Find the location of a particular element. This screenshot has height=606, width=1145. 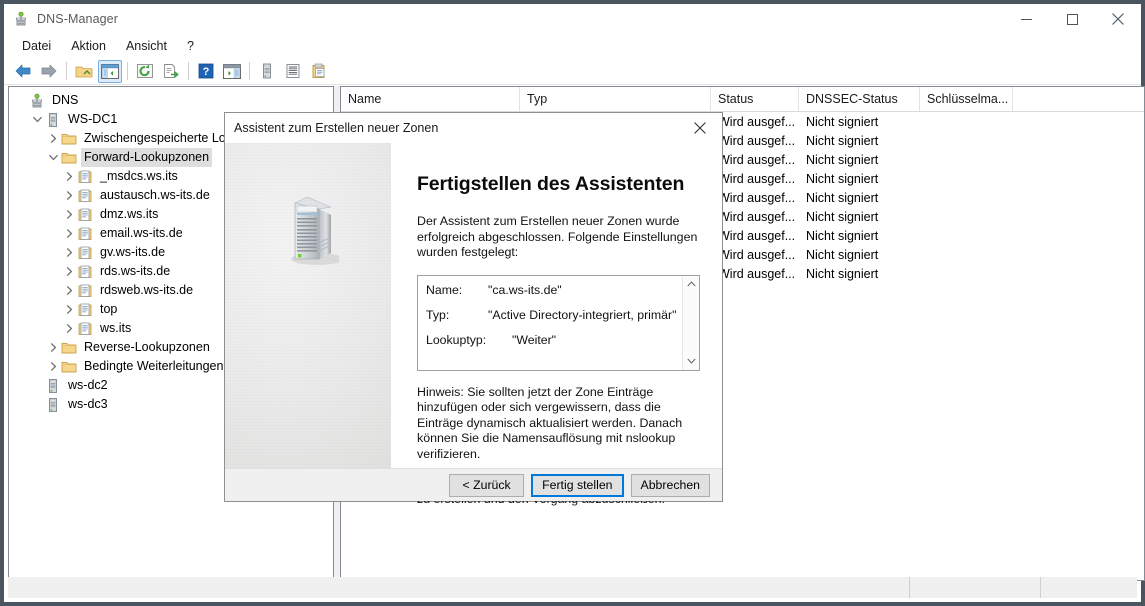

summary-line: Lookuptyp: "Weiter" is located at coordinates (550, 340).